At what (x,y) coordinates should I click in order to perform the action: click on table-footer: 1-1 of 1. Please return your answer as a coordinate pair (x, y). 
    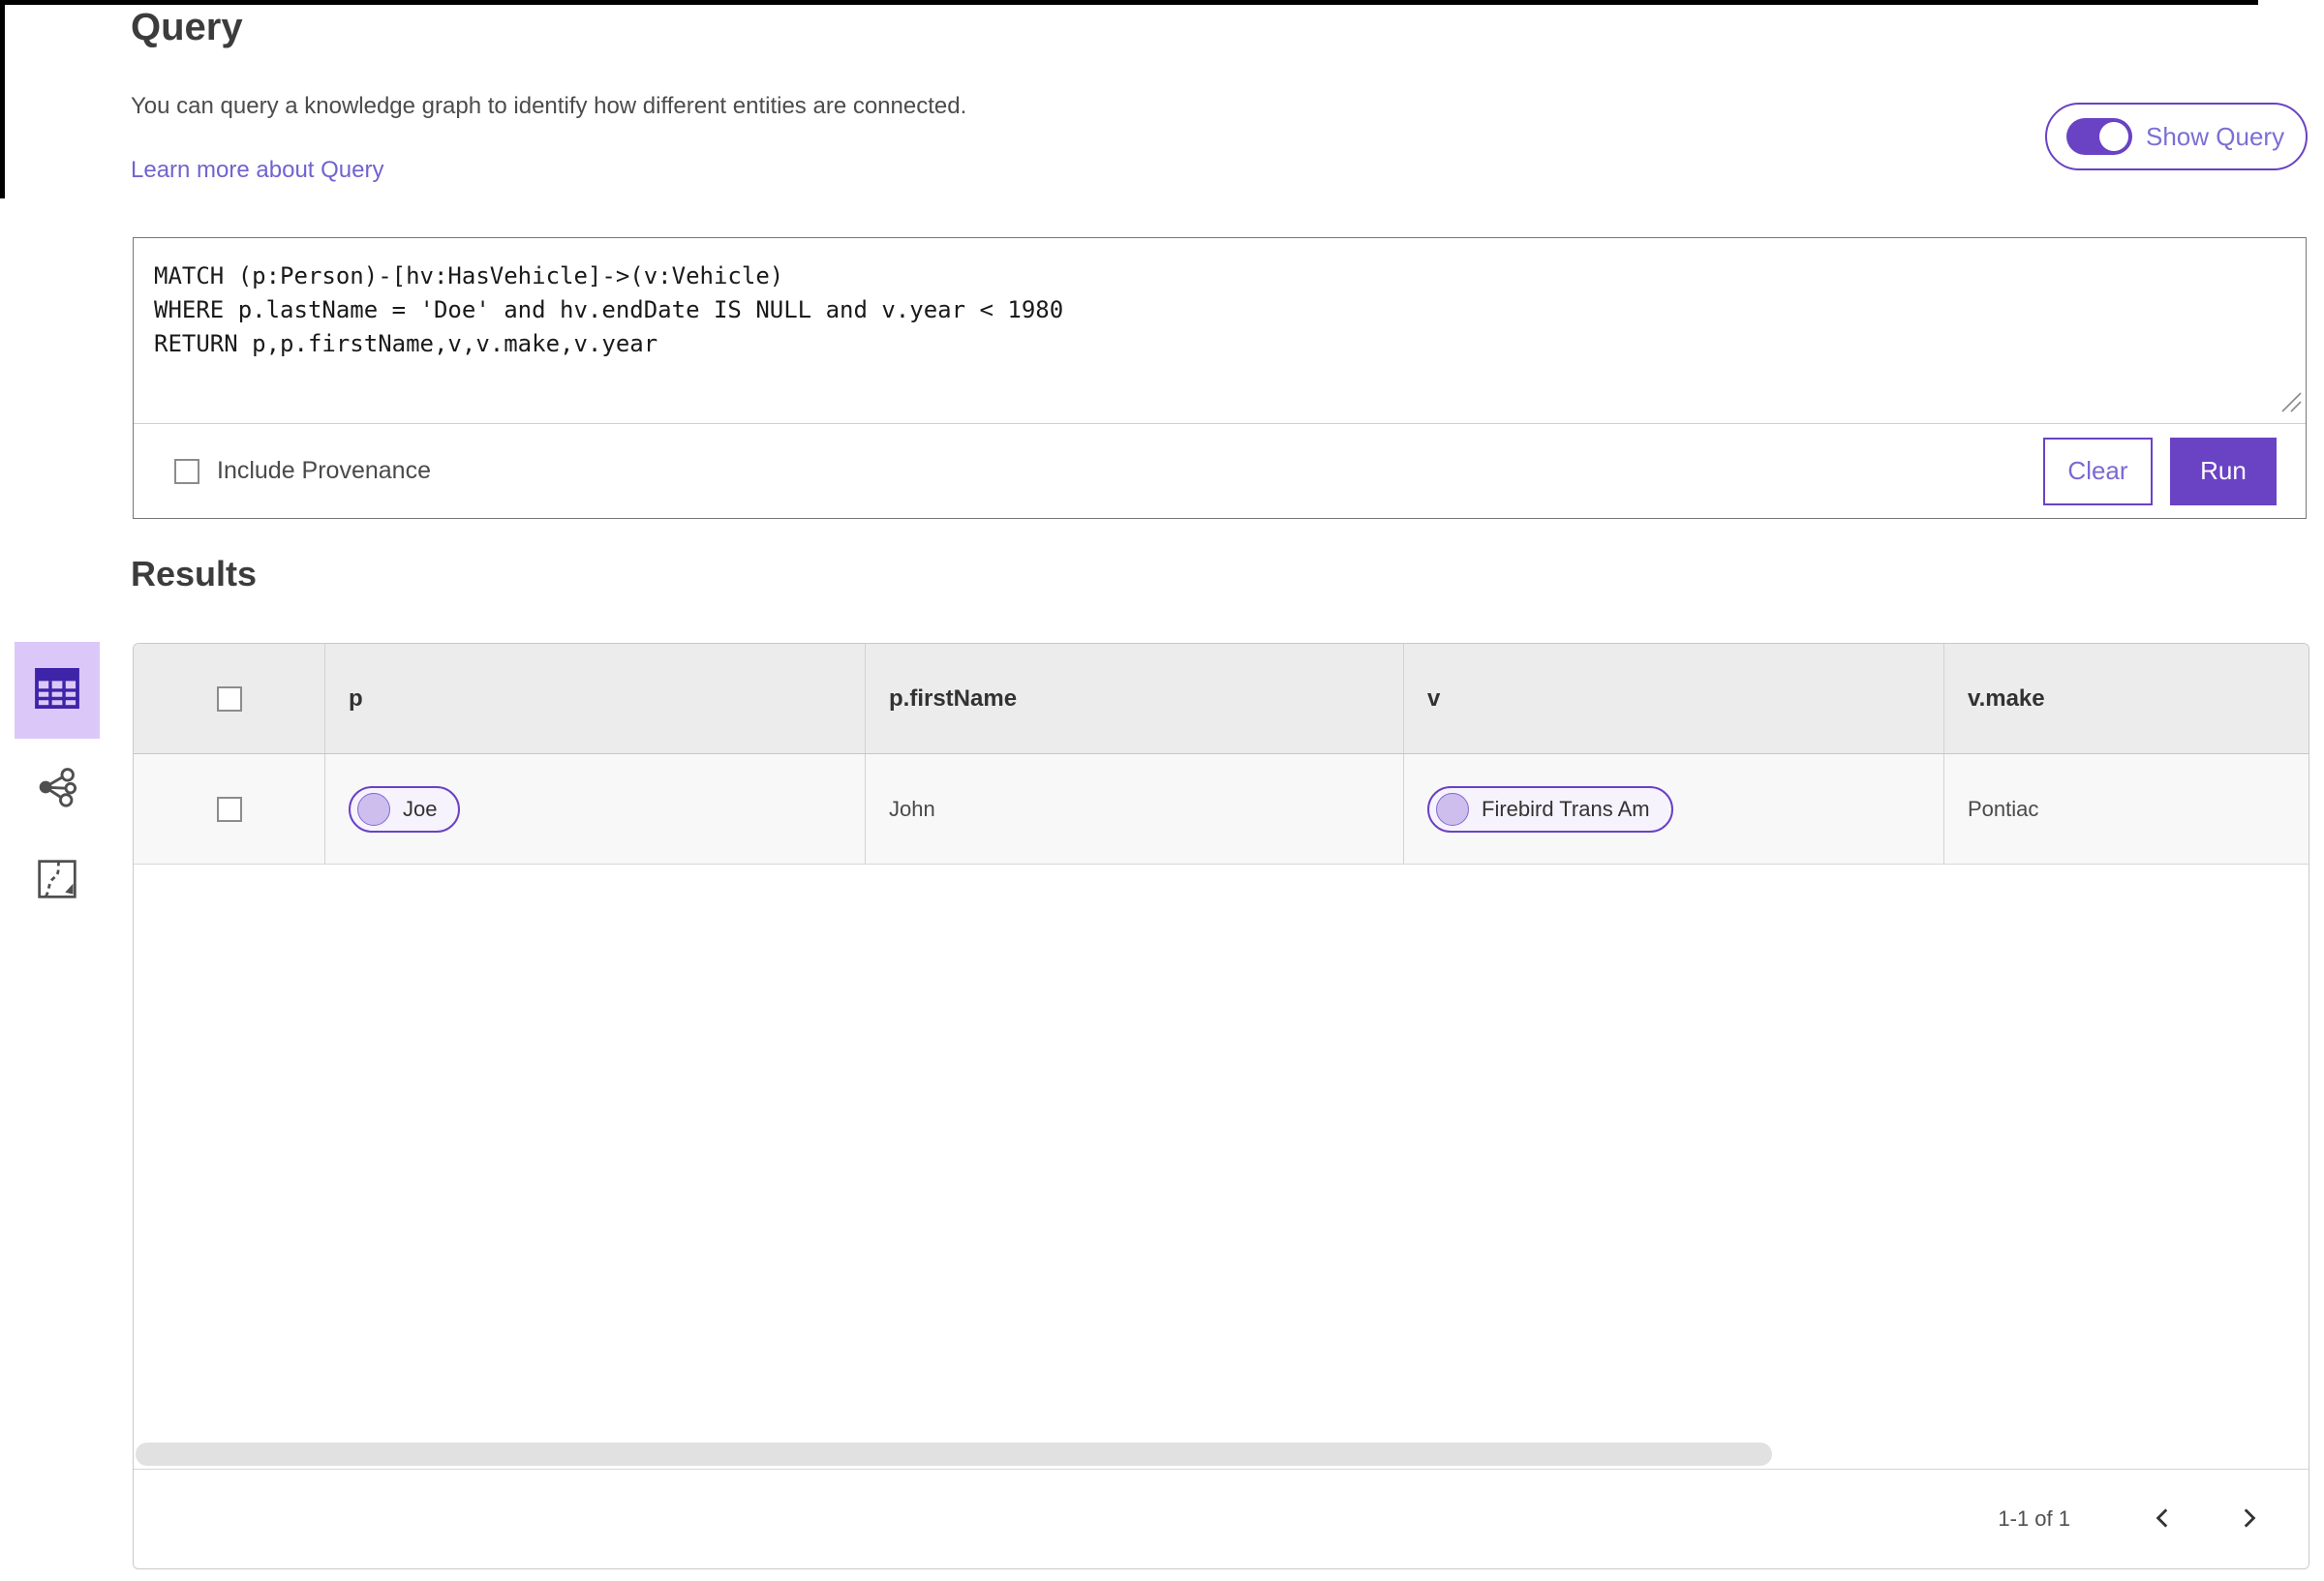
    Looking at the image, I should click on (1221, 1518).